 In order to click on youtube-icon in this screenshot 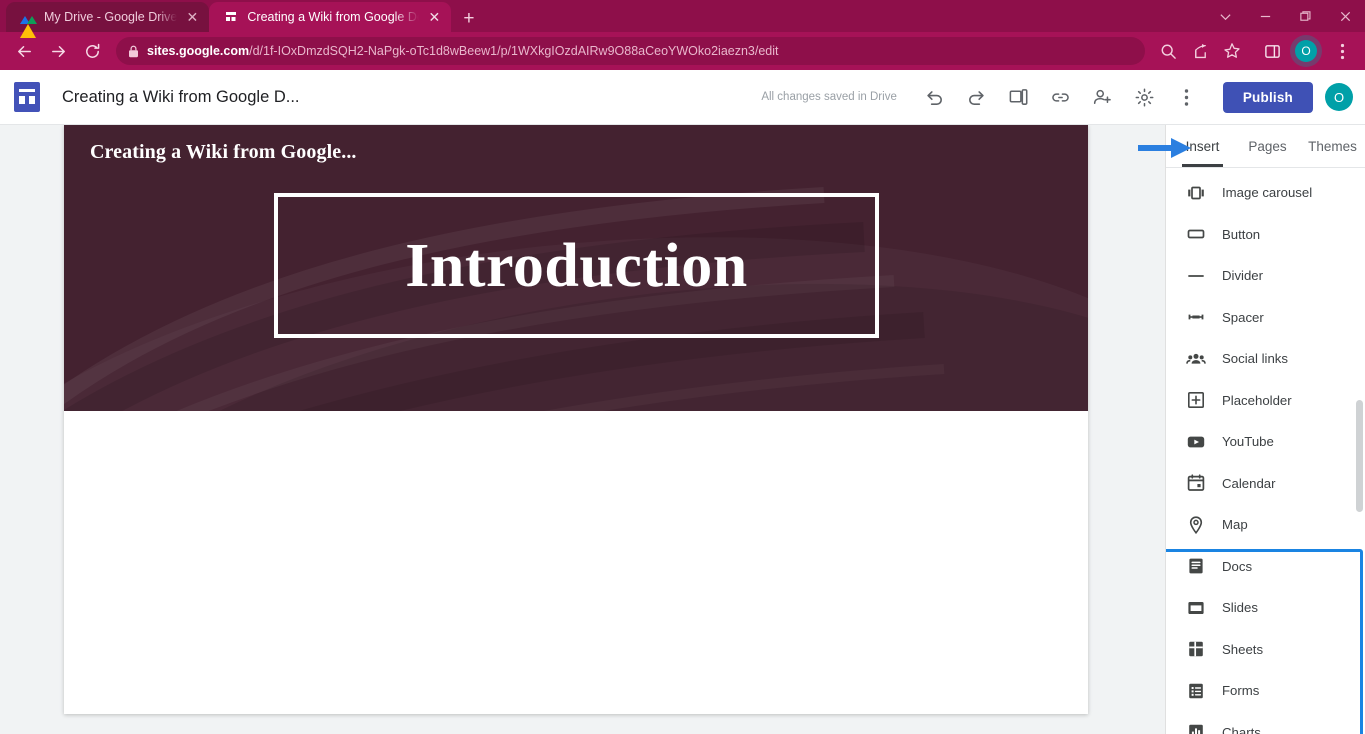, I will do `click(1196, 442)`.